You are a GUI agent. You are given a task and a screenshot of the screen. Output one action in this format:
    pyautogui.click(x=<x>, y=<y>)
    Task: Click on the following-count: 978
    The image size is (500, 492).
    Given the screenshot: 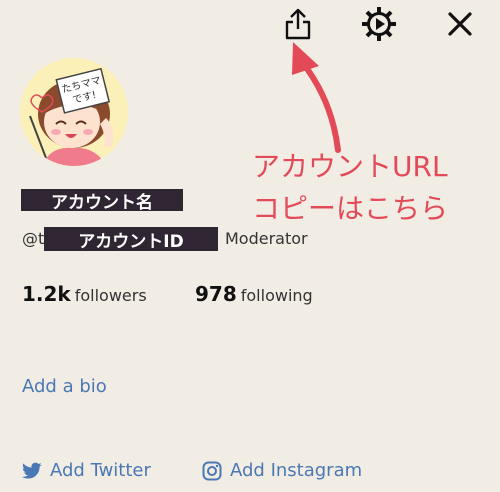 What is the action you would take?
    pyautogui.click(x=216, y=294)
    